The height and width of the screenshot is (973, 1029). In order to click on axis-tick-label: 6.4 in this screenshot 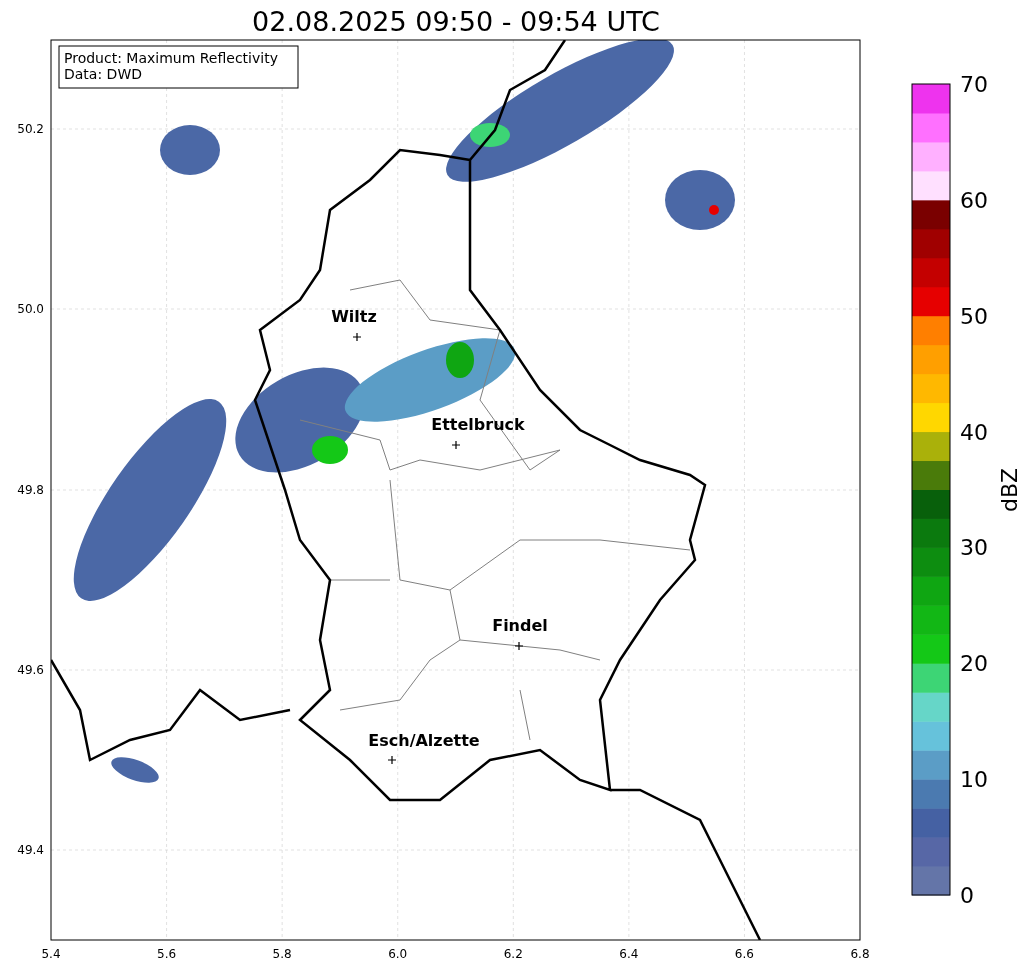, I will do `click(629, 954)`.